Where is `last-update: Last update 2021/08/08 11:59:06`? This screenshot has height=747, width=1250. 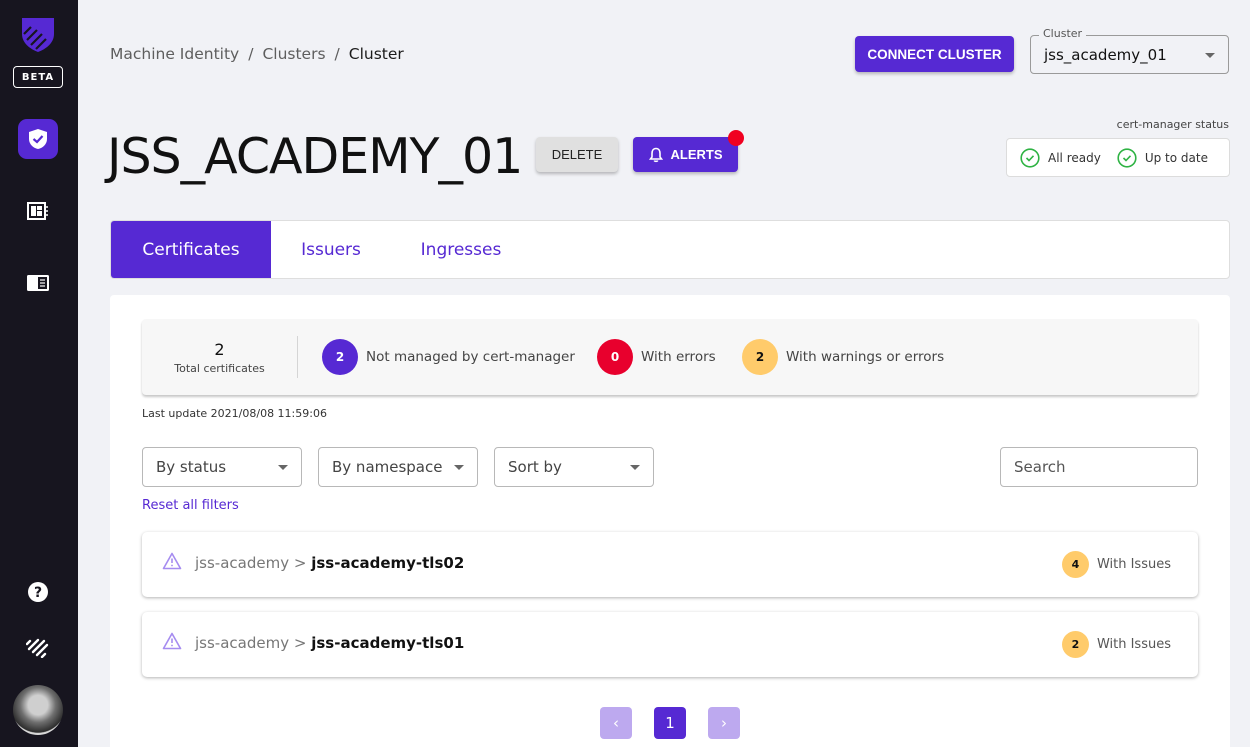 last-update: Last update 2021/08/08 11:59:06 is located at coordinates (234, 413).